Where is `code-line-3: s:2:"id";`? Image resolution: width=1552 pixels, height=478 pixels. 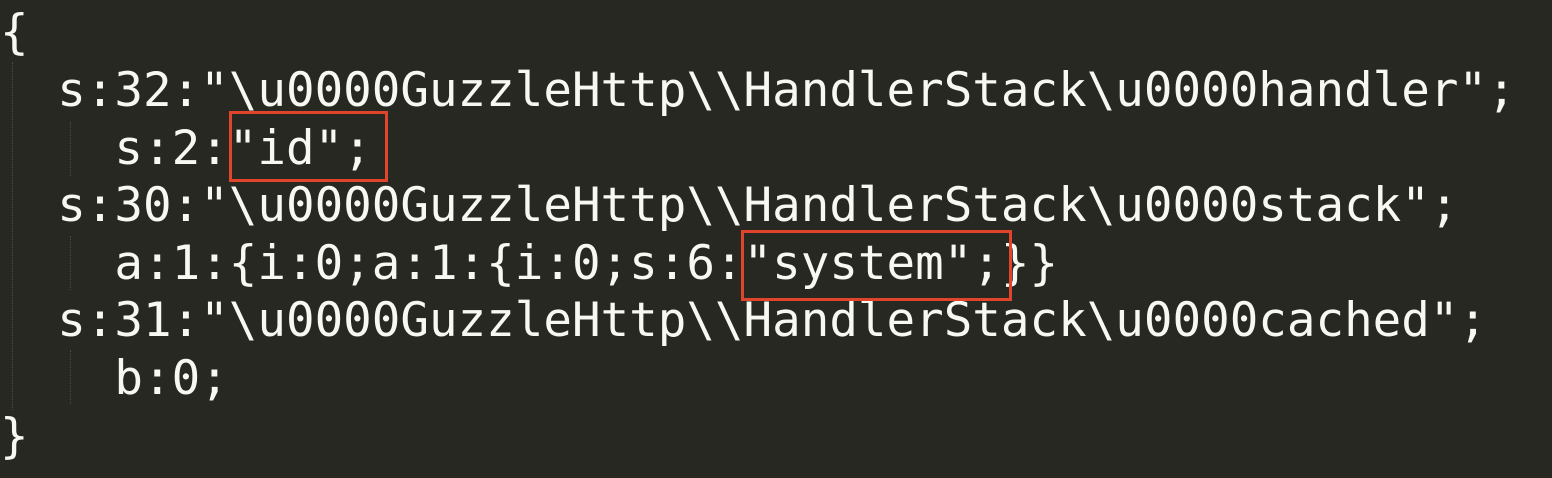
code-line-3: s:2:"id"; is located at coordinates (185, 148).